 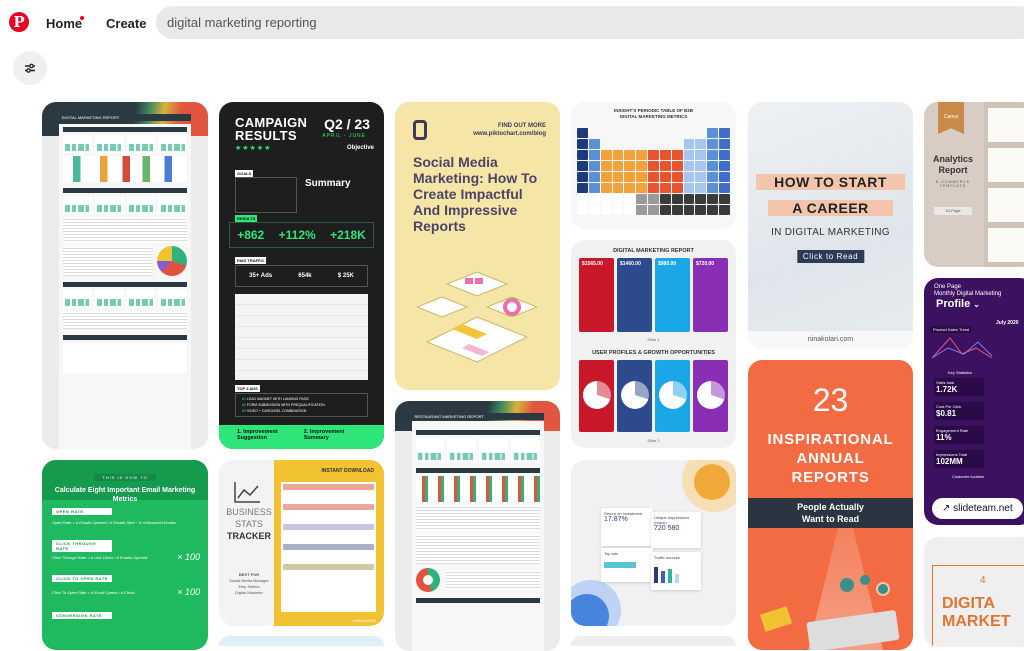 What do you see at coordinates (847, 585) in the screenshot?
I see `globe-icon` at bounding box center [847, 585].